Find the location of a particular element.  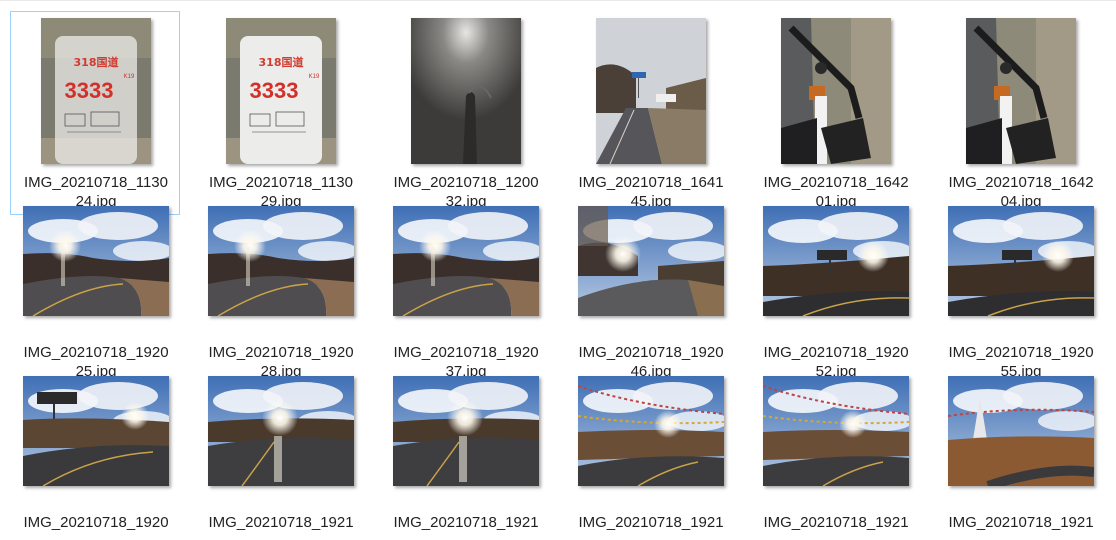

file-item: IMG_20210718_1920 is located at coordinates (95, 445).